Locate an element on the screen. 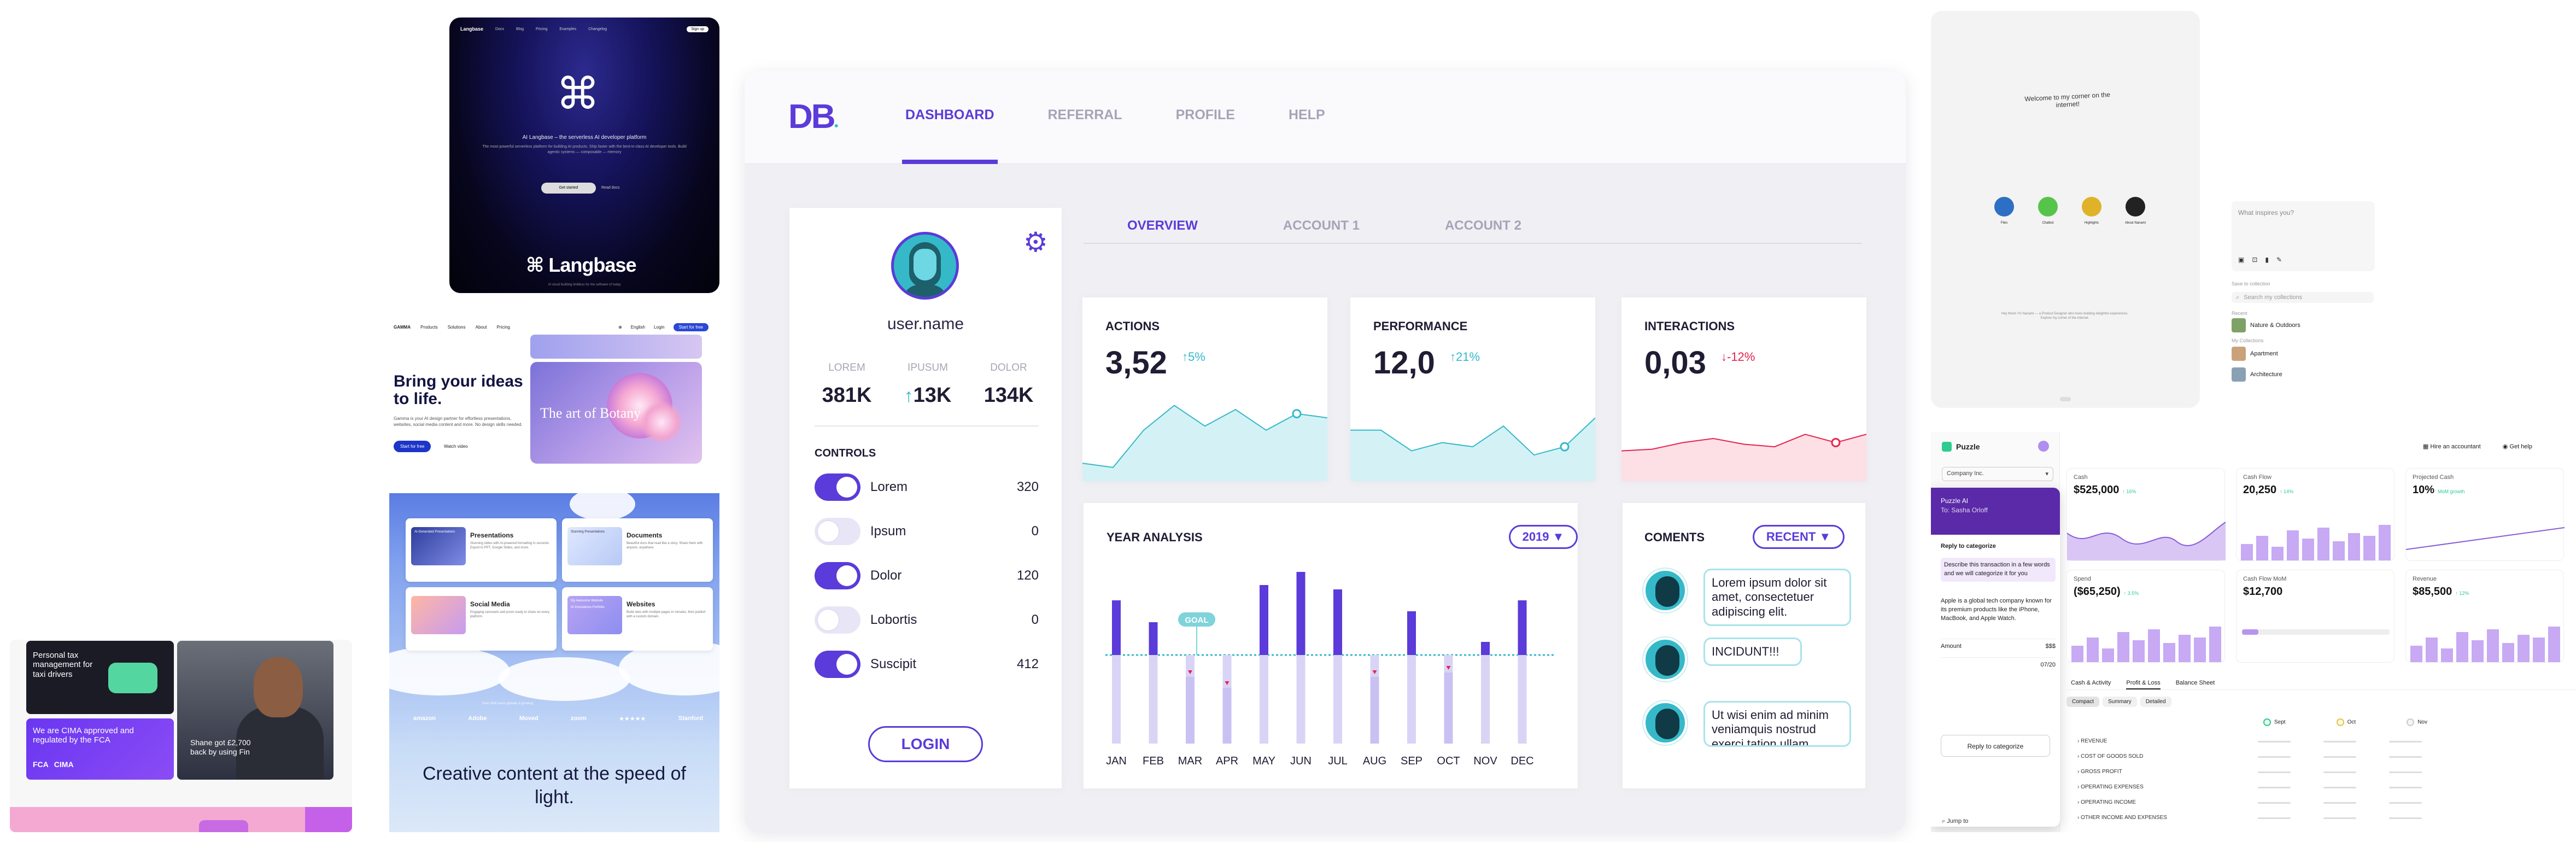 The image size is (2576, 842). user-avatar is located at coordinates (2044, 447).